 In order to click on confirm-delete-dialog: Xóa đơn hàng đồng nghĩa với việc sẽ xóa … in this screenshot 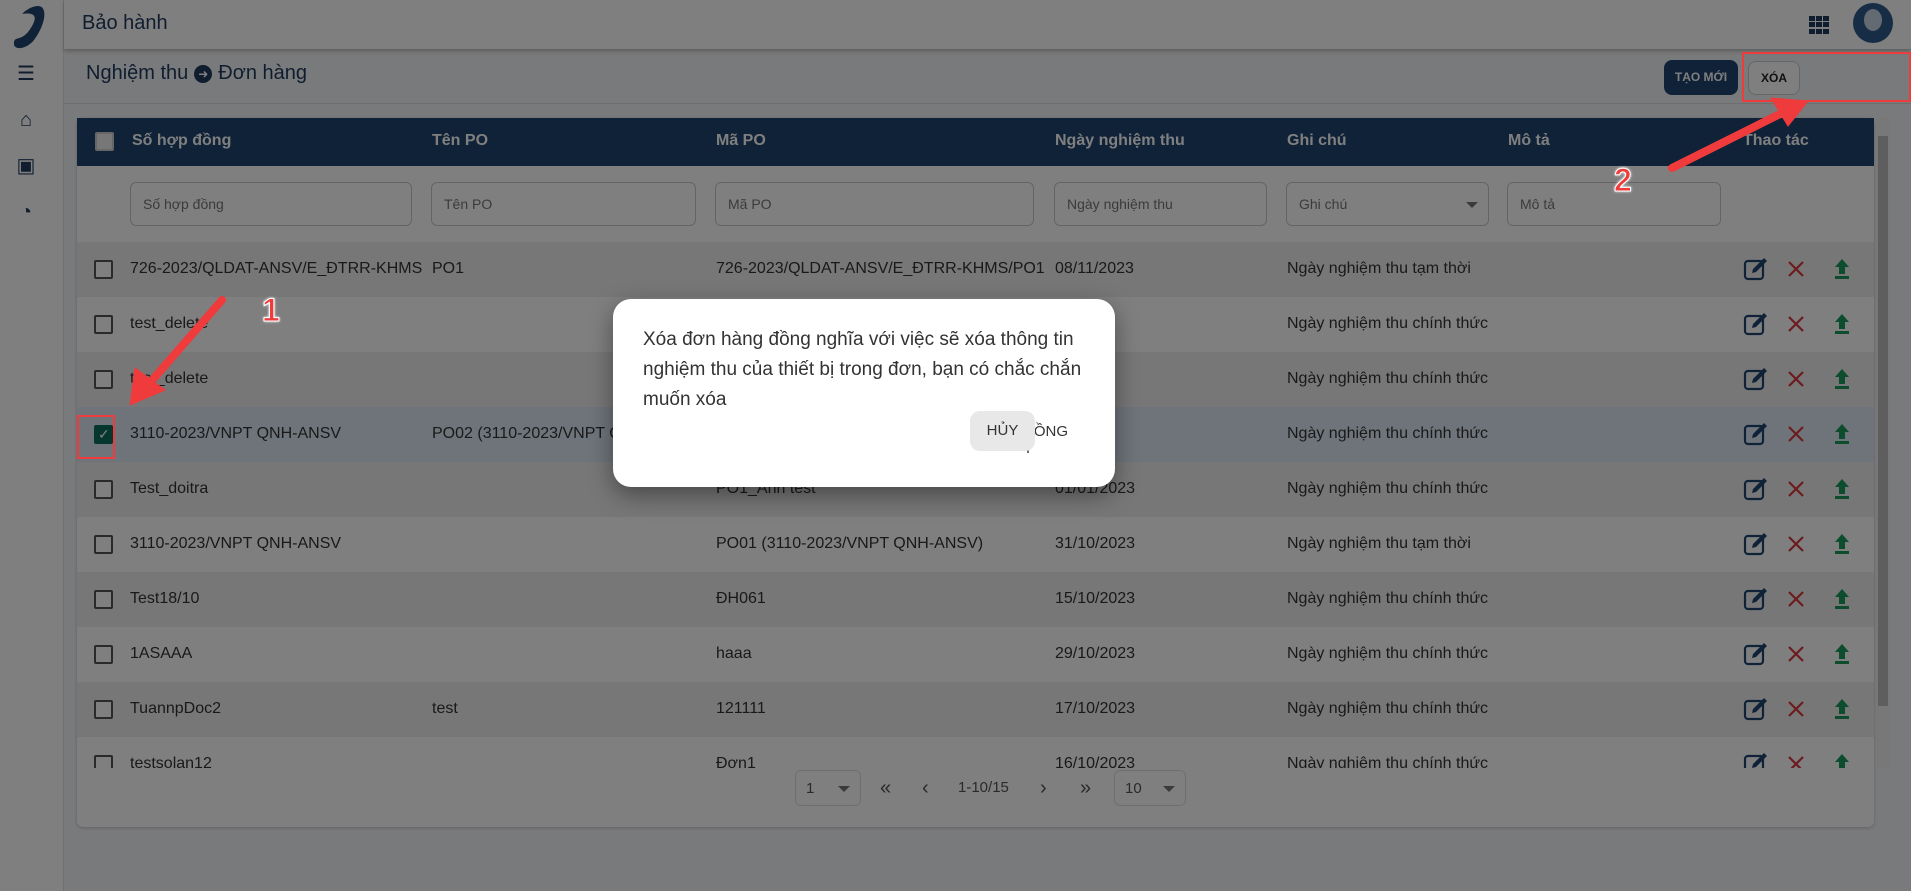, I will do `click(864, 393)`.